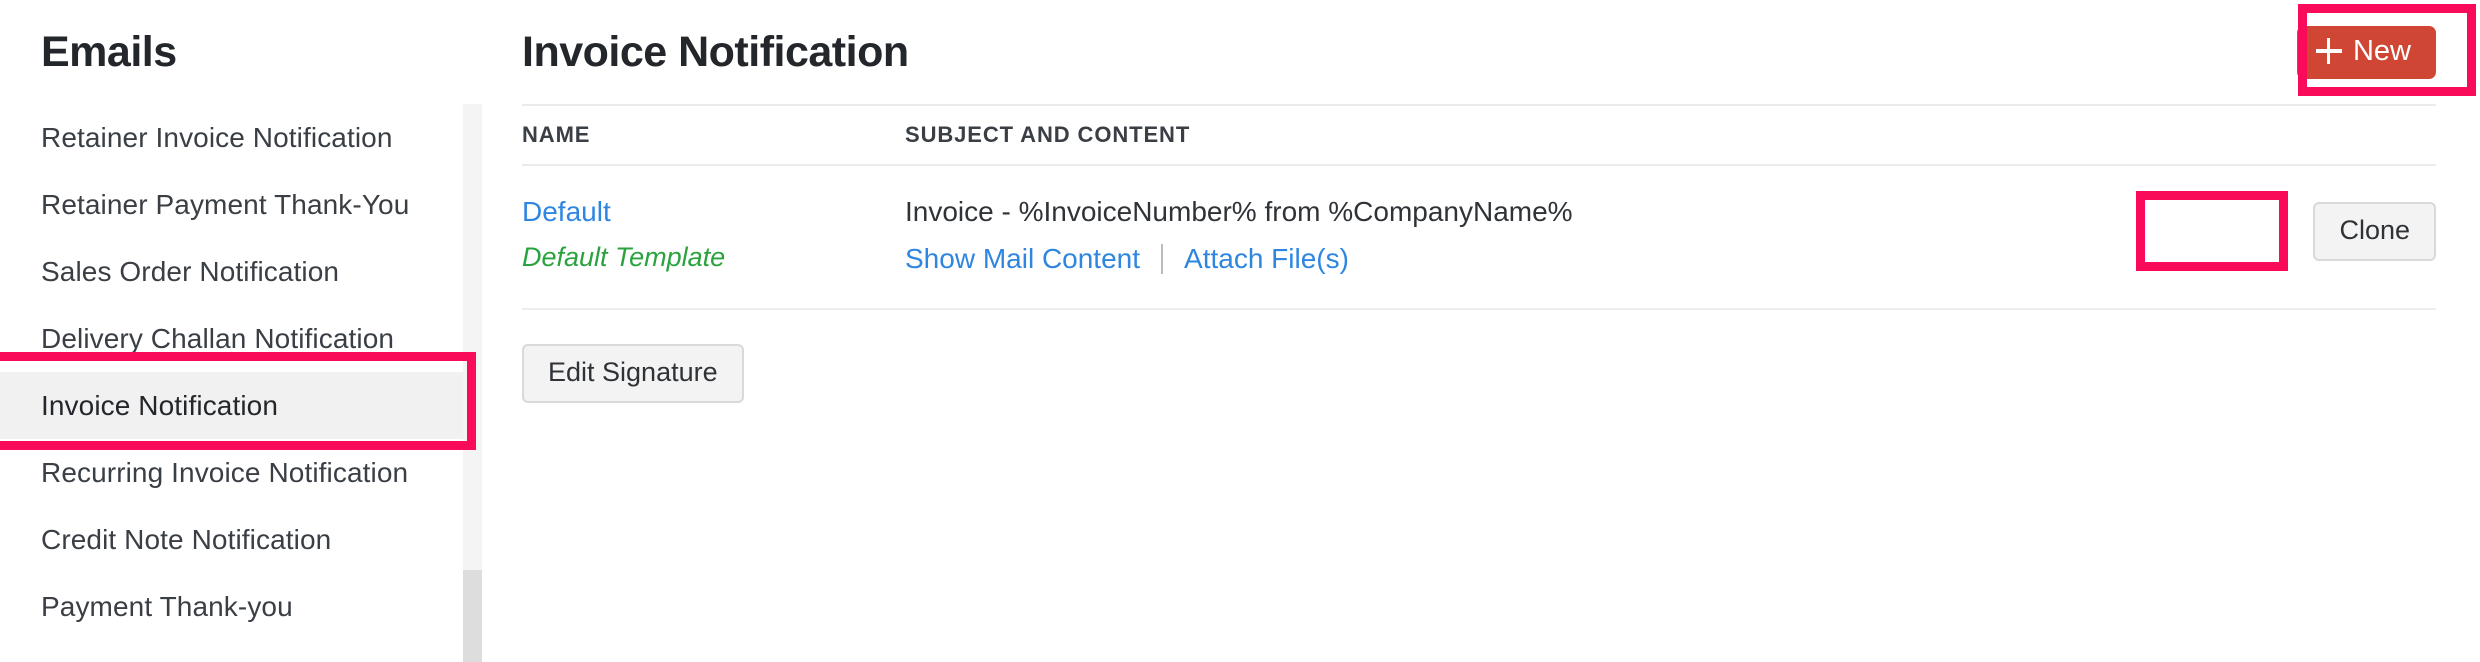  I want to click on sidebar-item-label: Delivery Challan Notification, so click(218, 338).